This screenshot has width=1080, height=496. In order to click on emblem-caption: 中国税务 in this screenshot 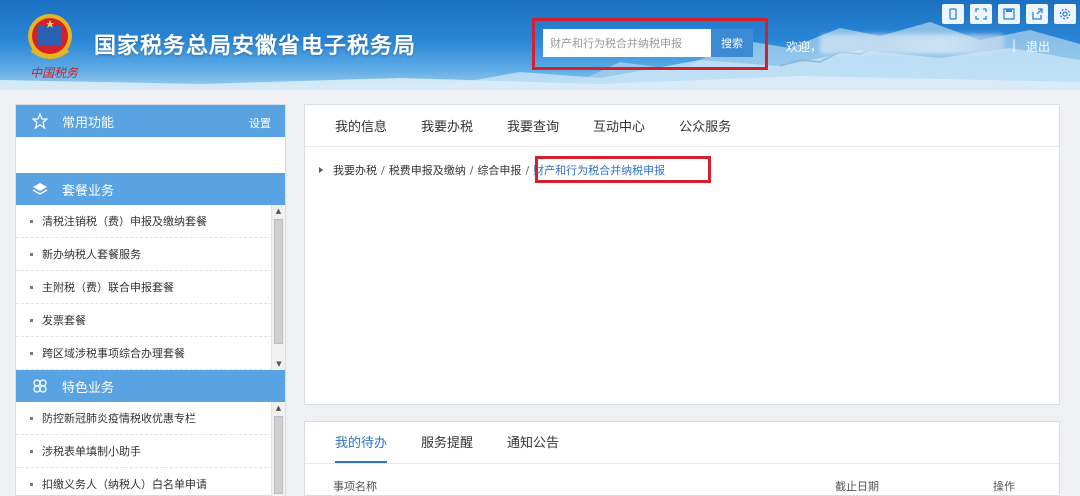, I will do `click(54, 73)`.